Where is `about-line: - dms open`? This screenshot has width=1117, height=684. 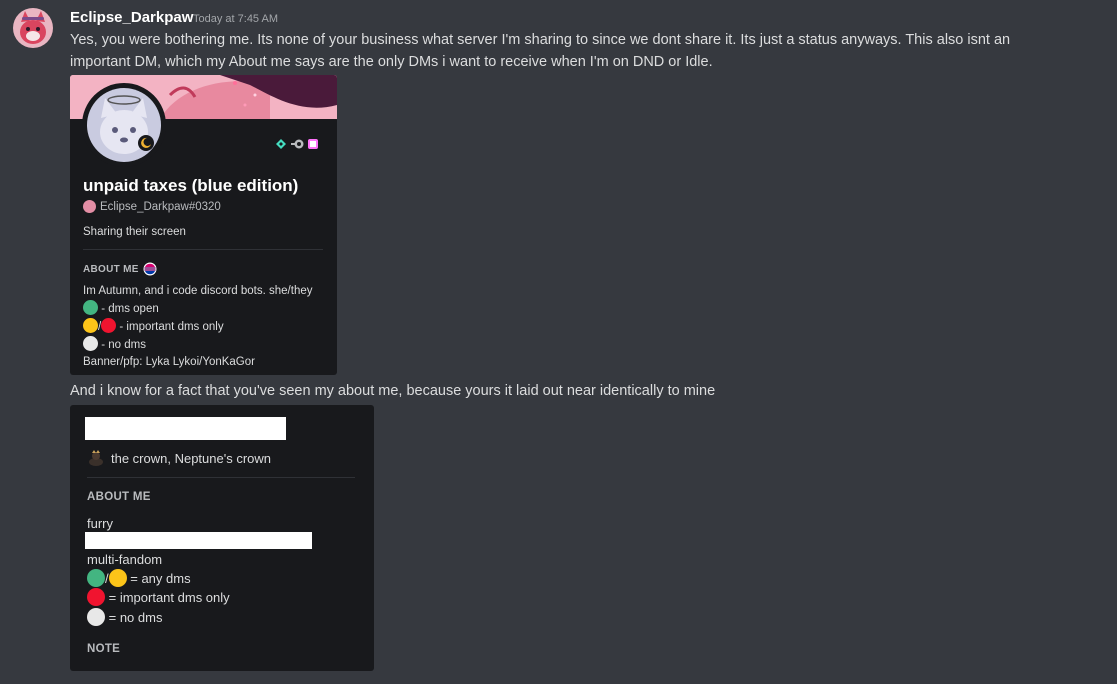 about-line: - dms open is located at coordinates (198, 309).